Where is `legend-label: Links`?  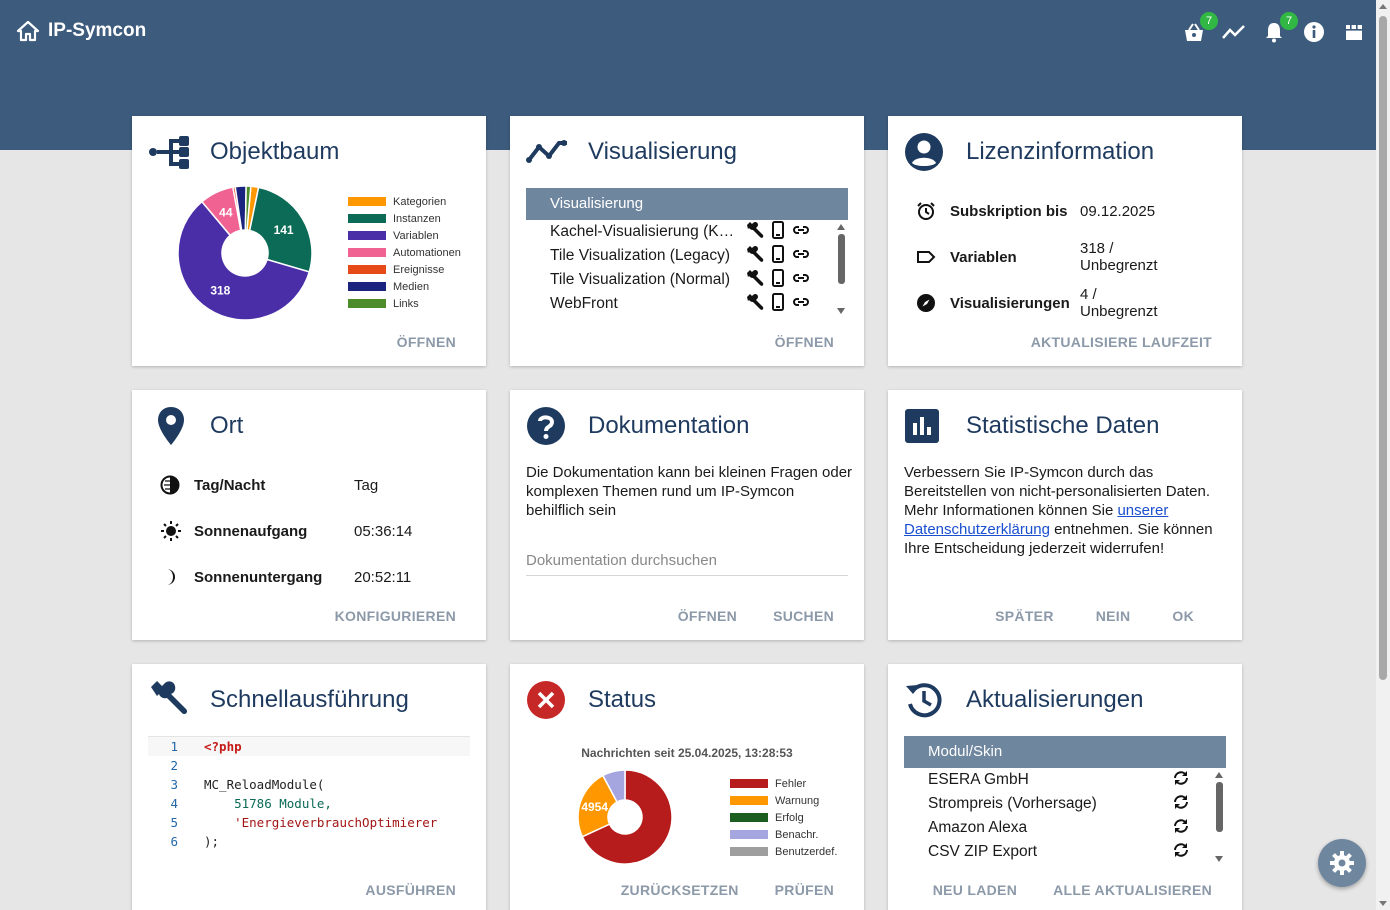 legend-label: Links is located at coordinates (406, 303).